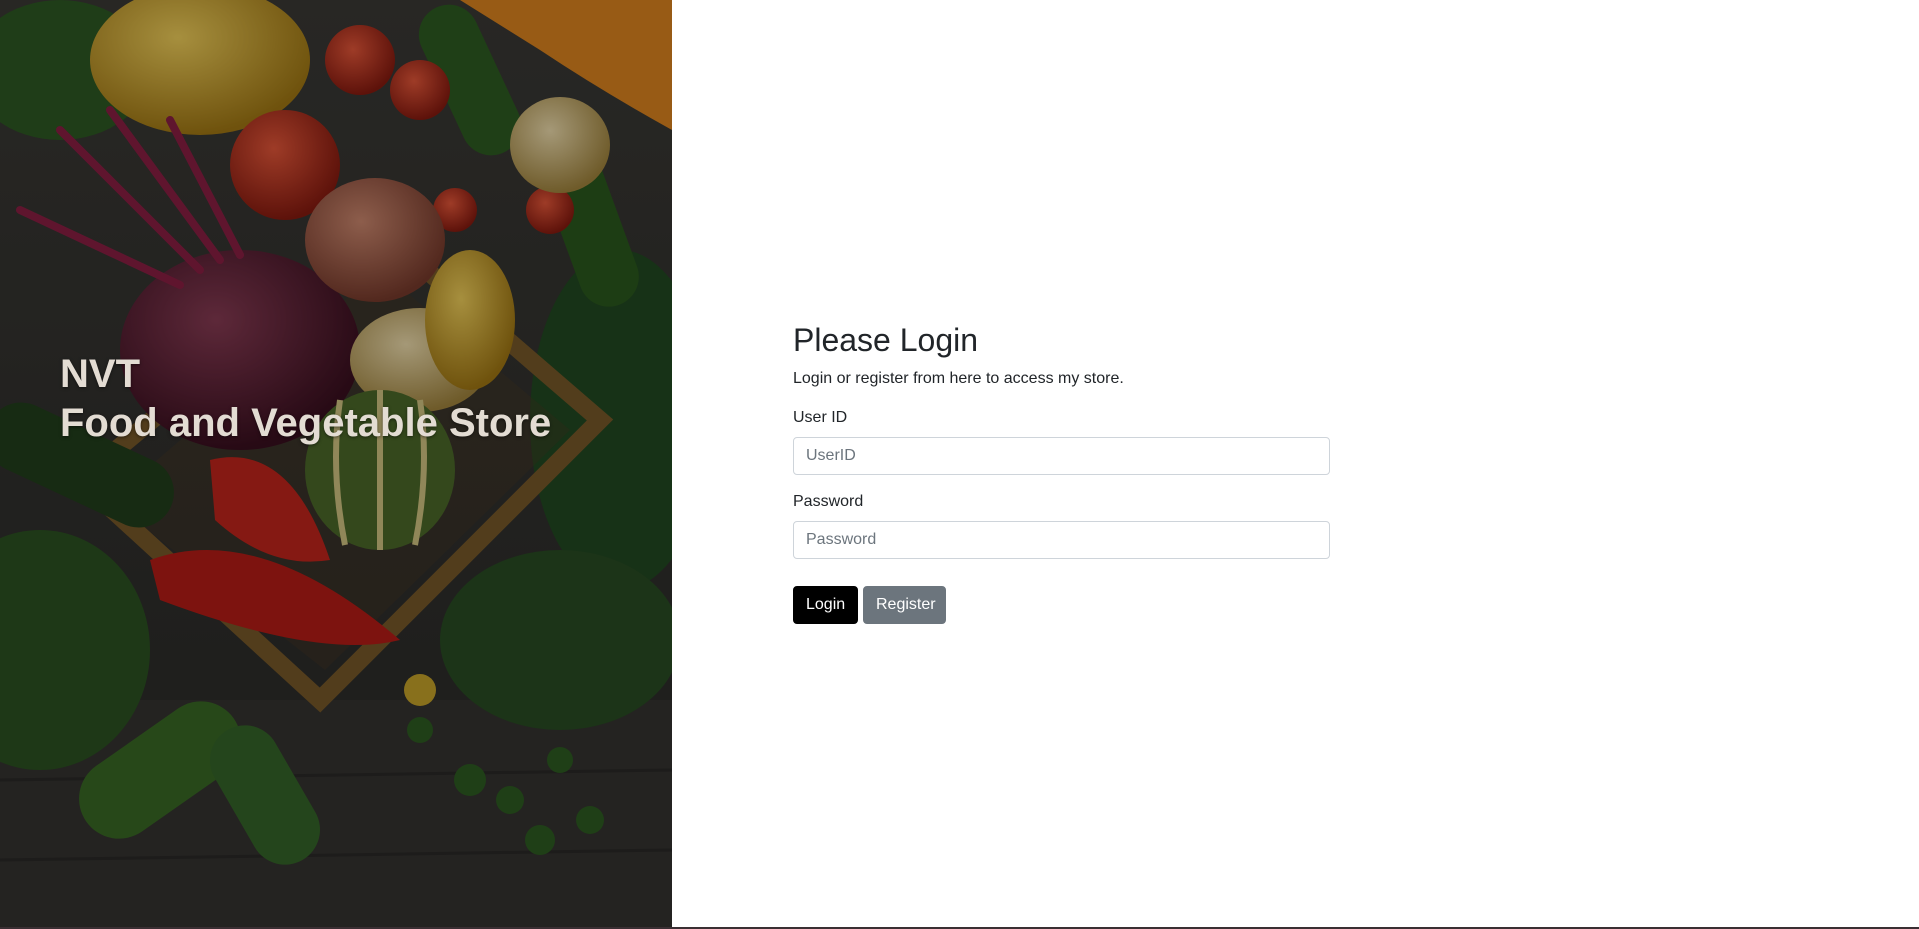 This screenshot has height=929, width=1919. Describe the element at coordinates (1061, 540) in the screenshot. I see `password-input` at that location.